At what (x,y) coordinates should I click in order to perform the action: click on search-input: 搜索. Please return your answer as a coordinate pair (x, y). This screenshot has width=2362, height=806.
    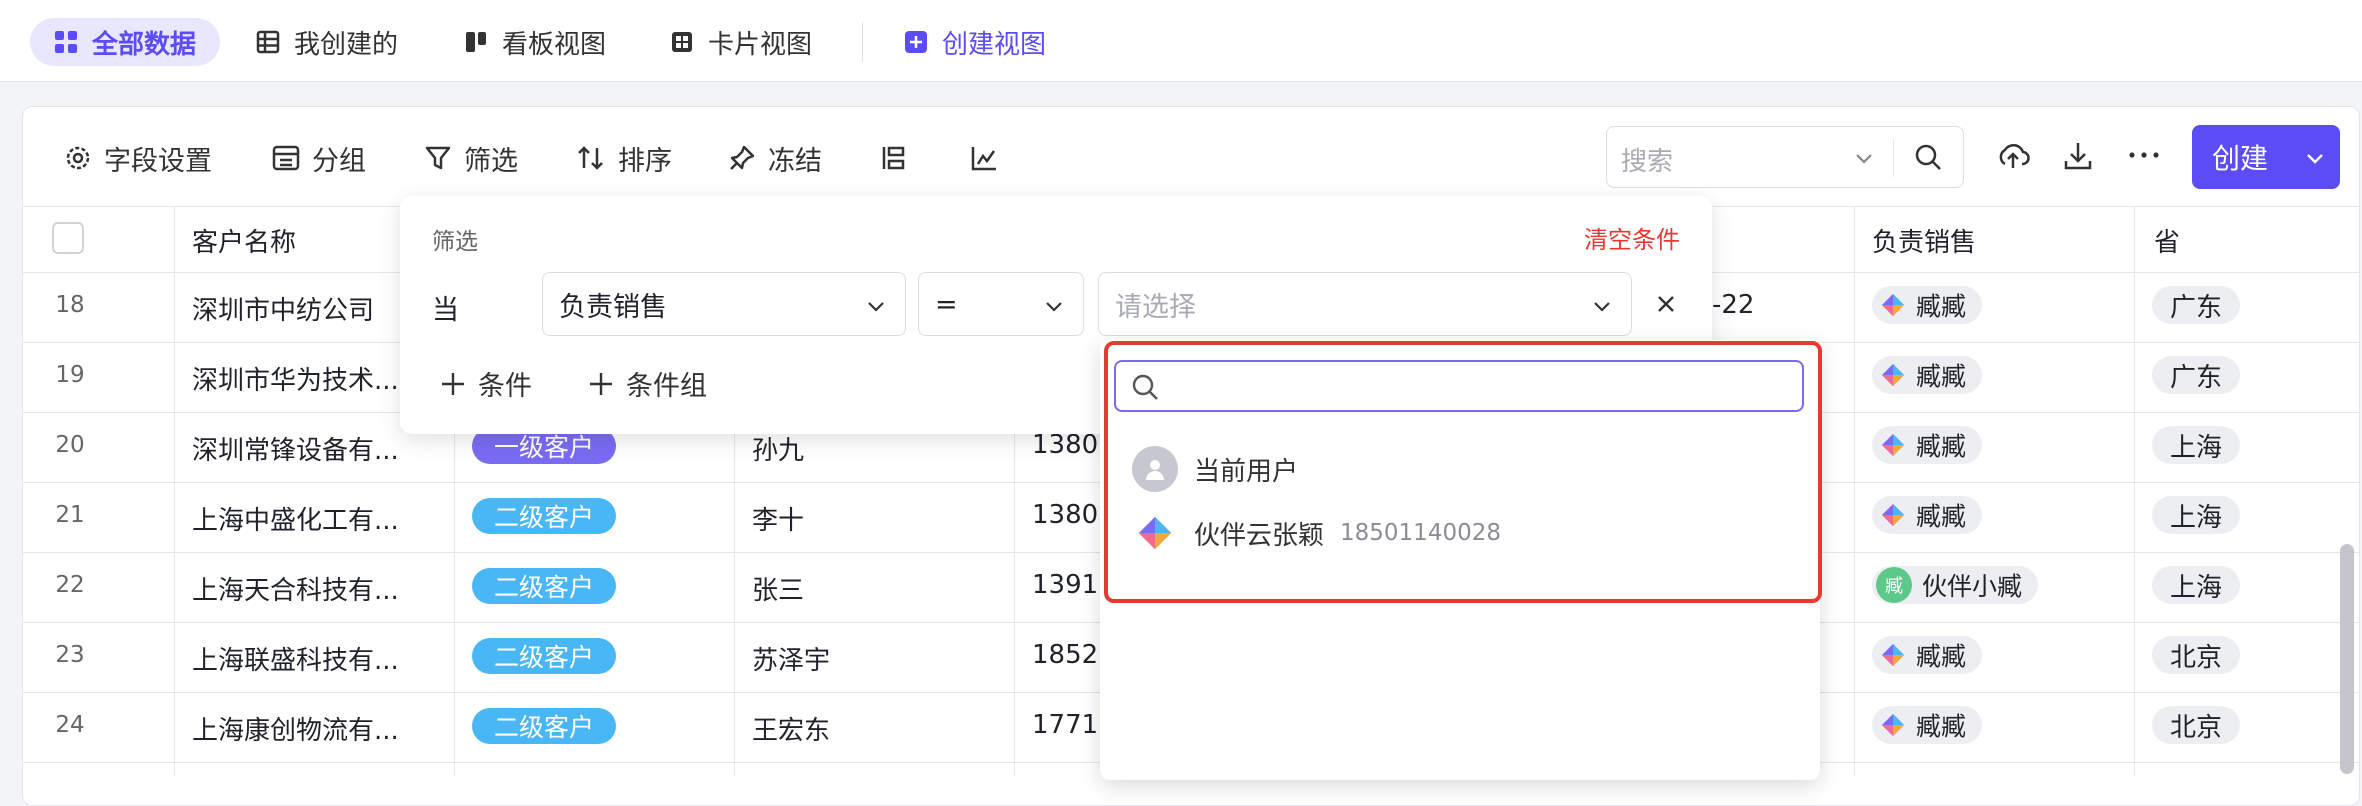
    Looking at the image, I should click on (1785, 157).